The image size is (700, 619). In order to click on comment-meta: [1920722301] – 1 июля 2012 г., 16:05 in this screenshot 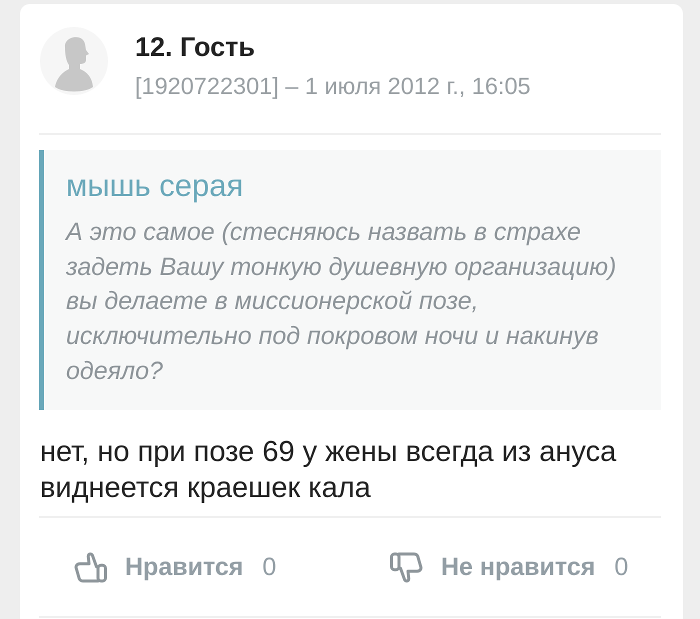, I will do `click(333, 86)`.